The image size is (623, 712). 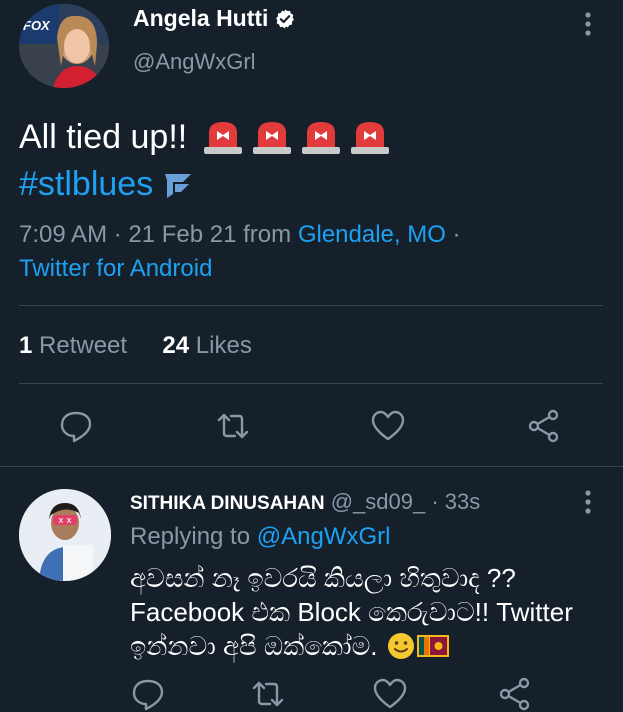 What do you see at coordinates (65, 535) in the screenshot?
I see `reply-author-avatar: x x` at bounding box center [65, 535].